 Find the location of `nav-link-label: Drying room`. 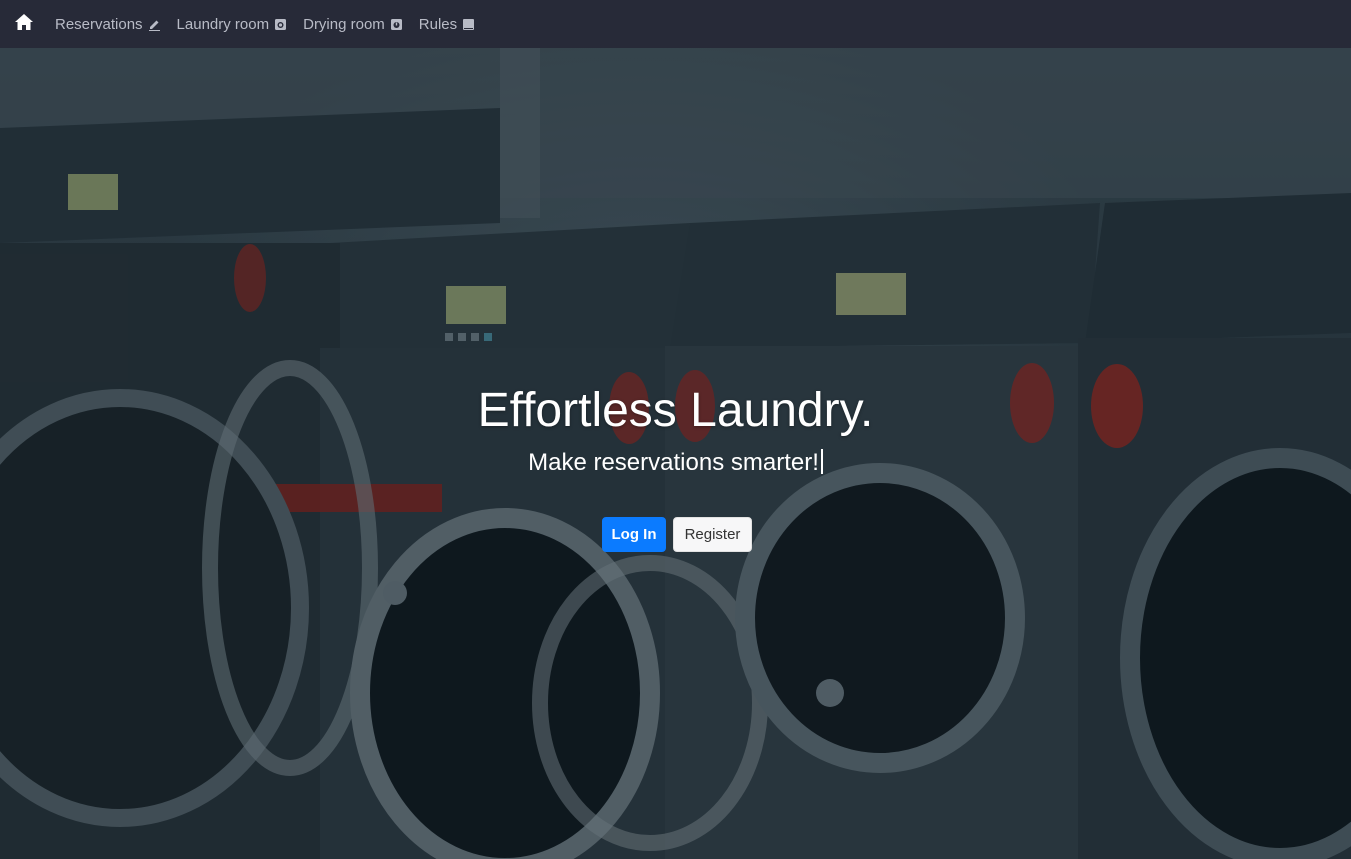

nav-link-label: Drying room is located at coordinates (344, 24).